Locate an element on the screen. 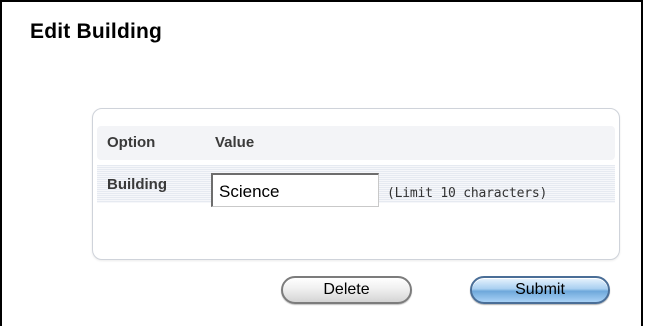  submit-button: Submit is located at coordinates (540, 290).